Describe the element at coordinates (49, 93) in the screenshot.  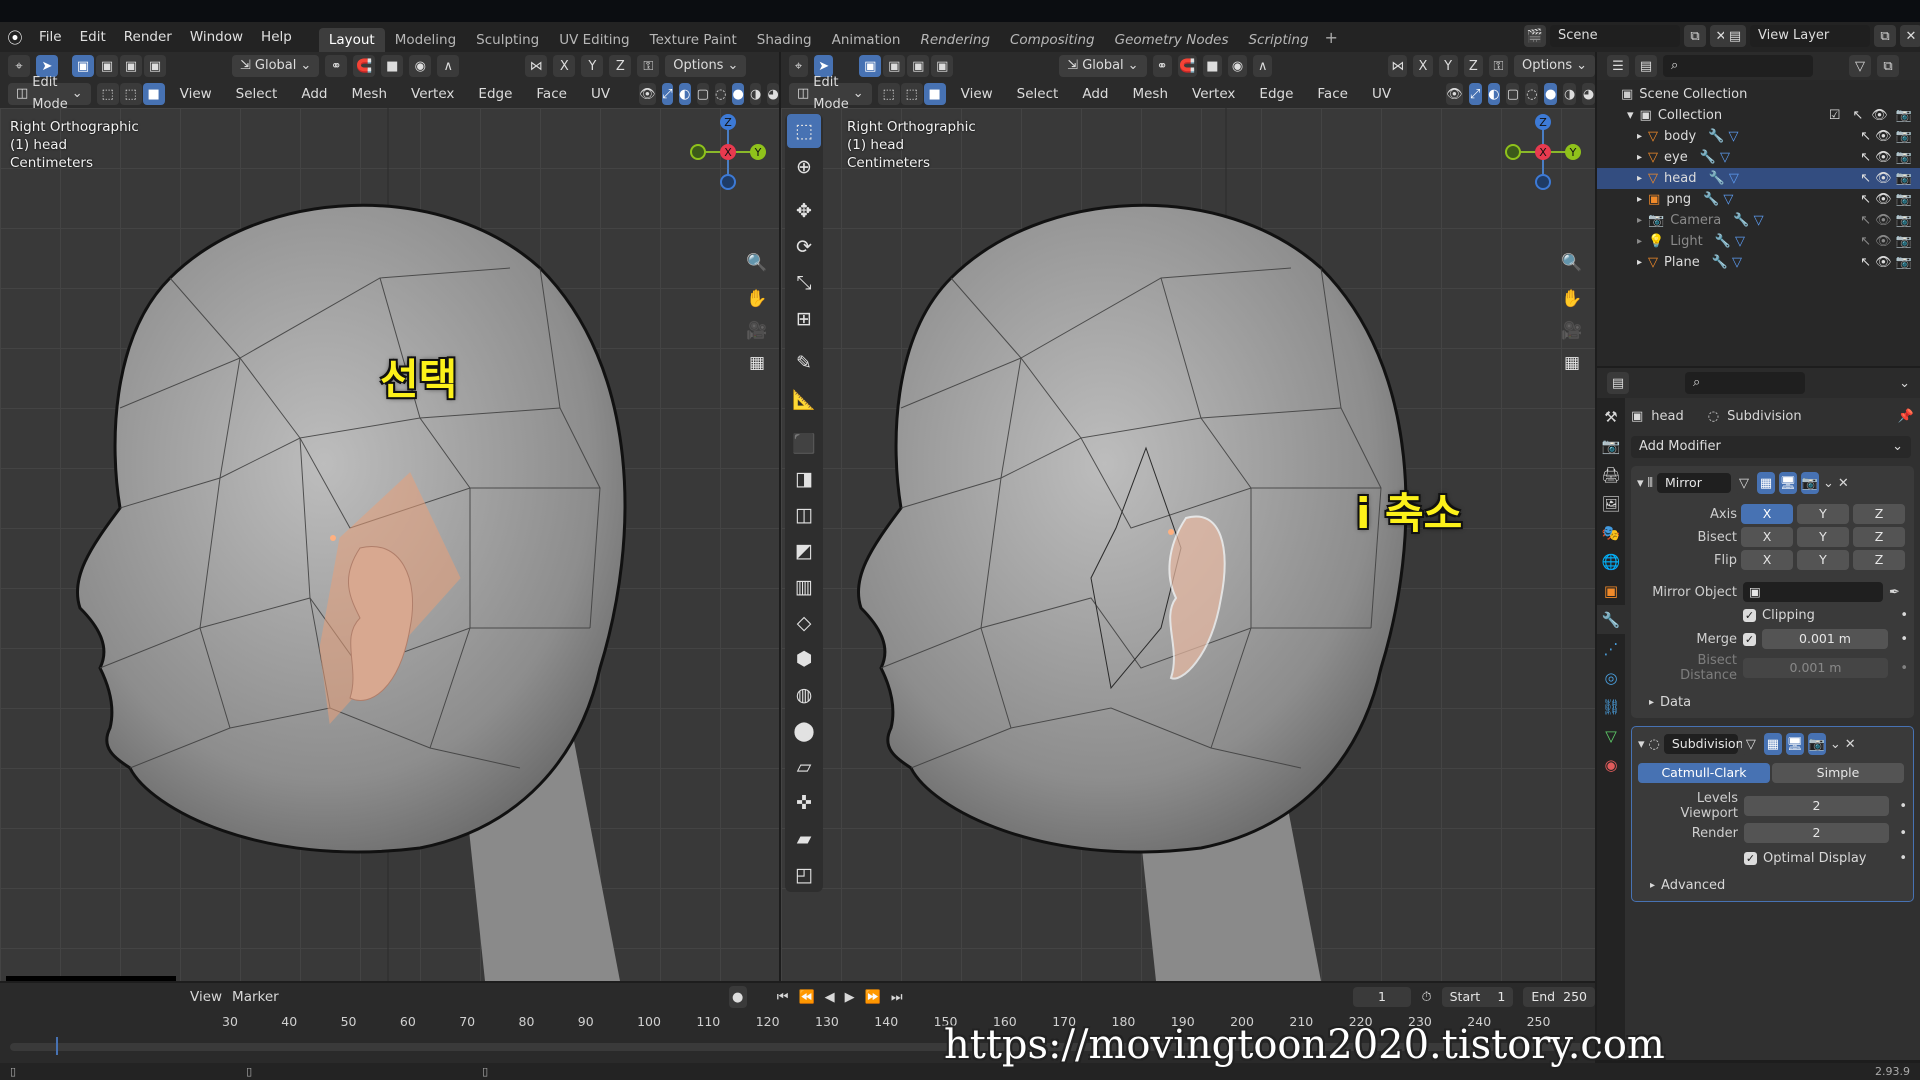
I see `mode-dropdown: ◫ Edit Mode ⌄` at that location.